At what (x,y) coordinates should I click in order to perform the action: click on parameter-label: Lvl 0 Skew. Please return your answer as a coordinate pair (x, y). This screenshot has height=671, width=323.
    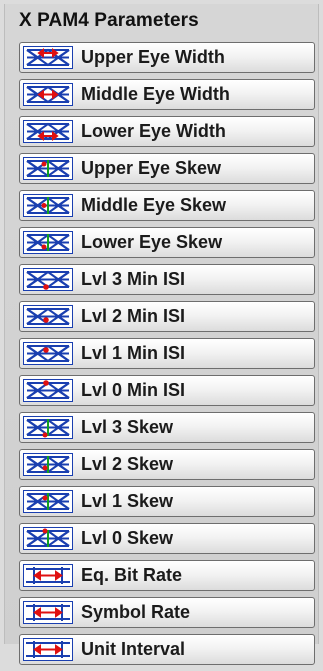
    Looking at the image, I should click on (127, 538).